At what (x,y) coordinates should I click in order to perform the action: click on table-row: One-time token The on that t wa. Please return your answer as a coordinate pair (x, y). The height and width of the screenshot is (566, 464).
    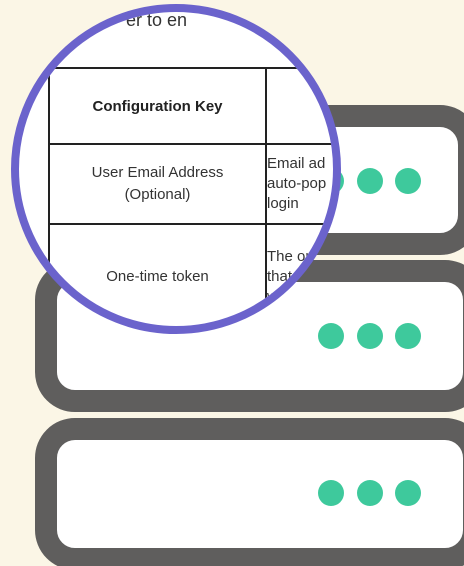
    Looking at the image, I should click on (190, 274).